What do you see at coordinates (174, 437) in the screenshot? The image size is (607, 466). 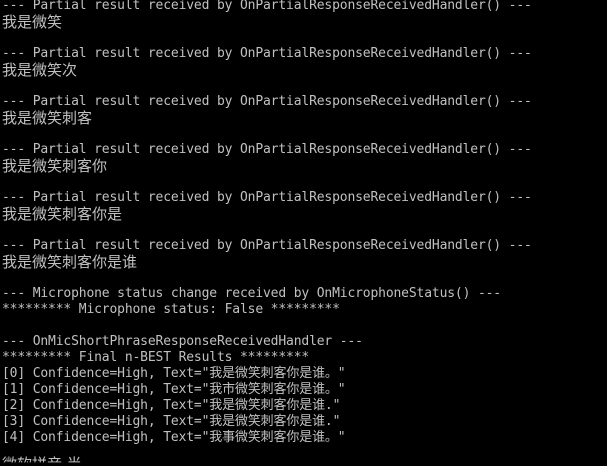 I see `nbest-result-line: [4] Confidence=High, Text="我事微笑刺客你是谁。"` at bounding box center [174, 437].